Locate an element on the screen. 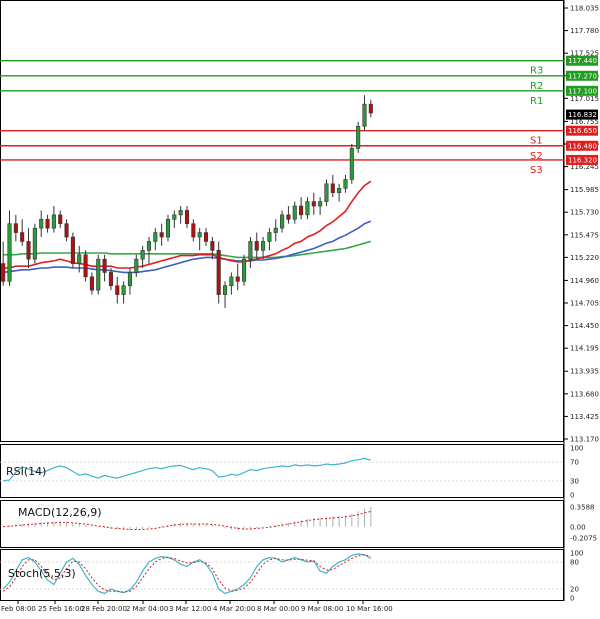  ma-blue-line is located at coordinates (187, 247).